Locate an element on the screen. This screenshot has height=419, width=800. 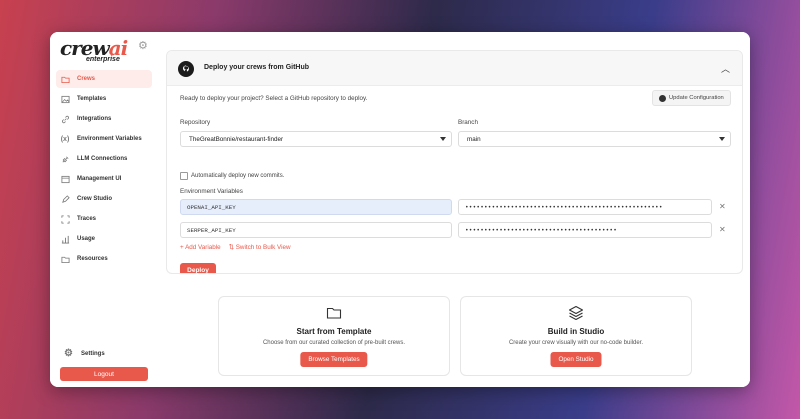
repository-value: TheGreatBonnie/restaurant-finder is located at coordinates (236, 139).